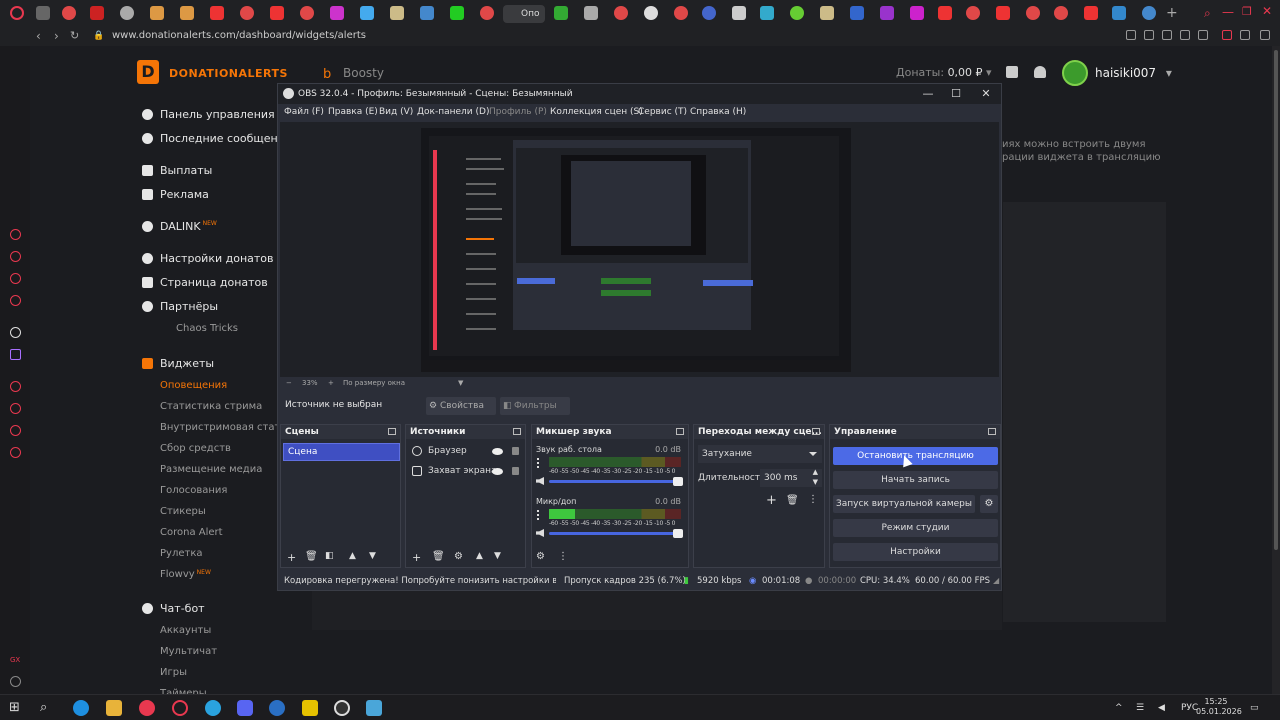 The height and width of the screenshot is (720, 1280). What do you see at coordinates (1247, 11) in the screenshot?
I see `maximize-window-icon: ❐` at bounding box center [1247, 11].